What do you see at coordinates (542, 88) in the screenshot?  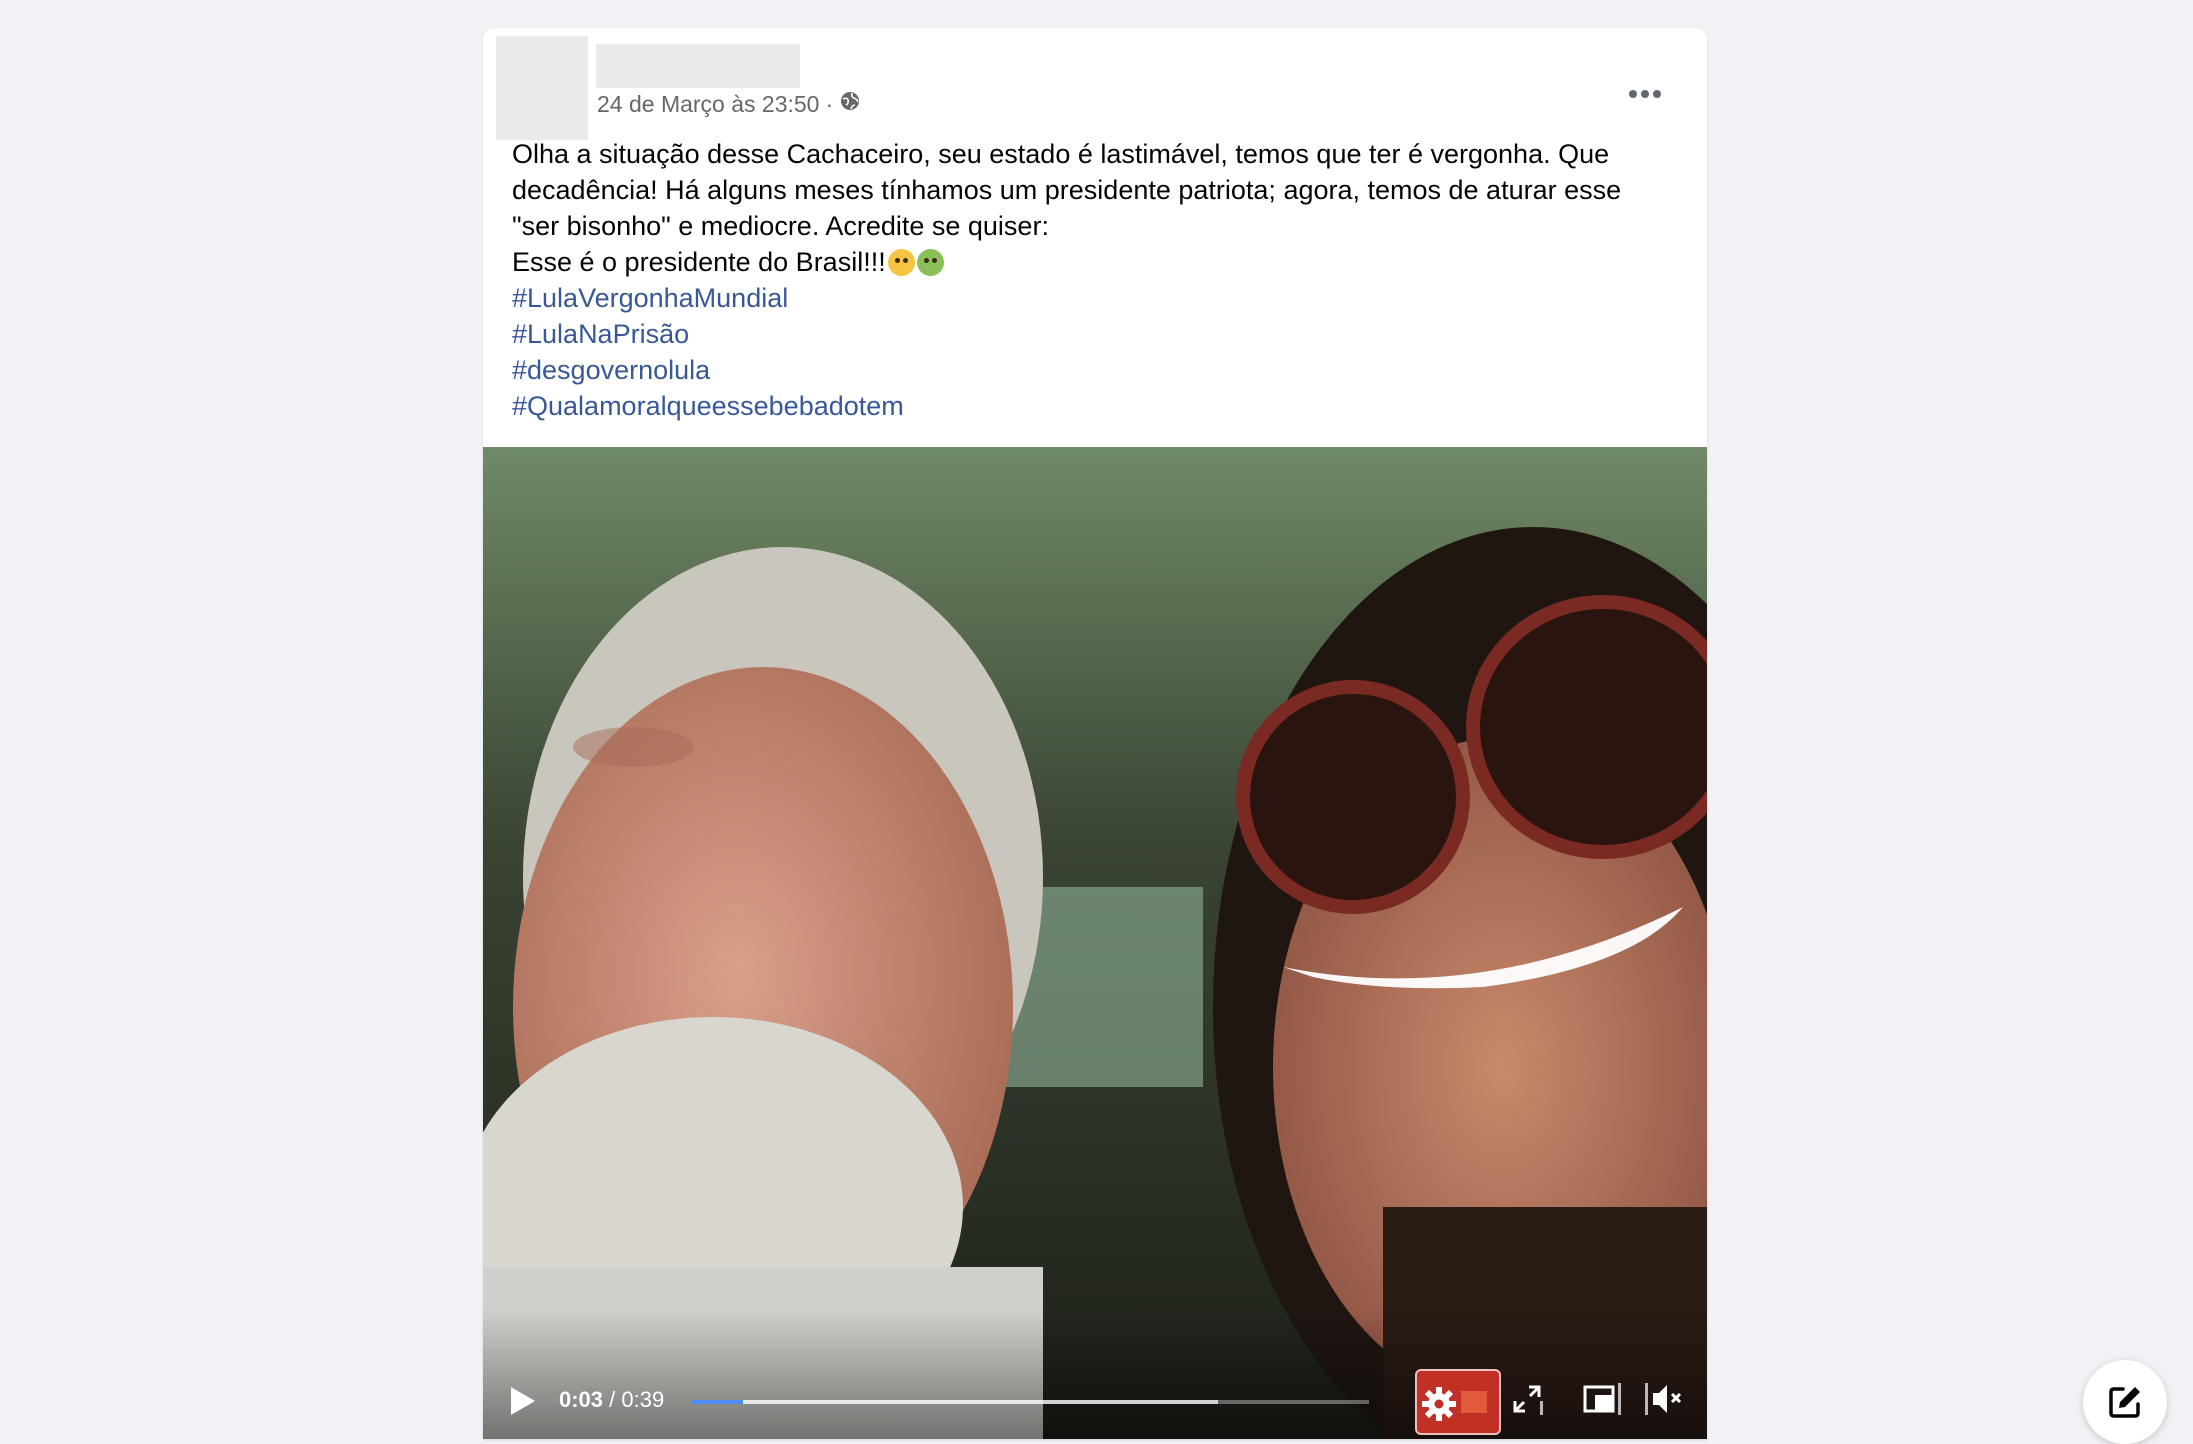 I see `avatar` at bounding box center [542, 88].